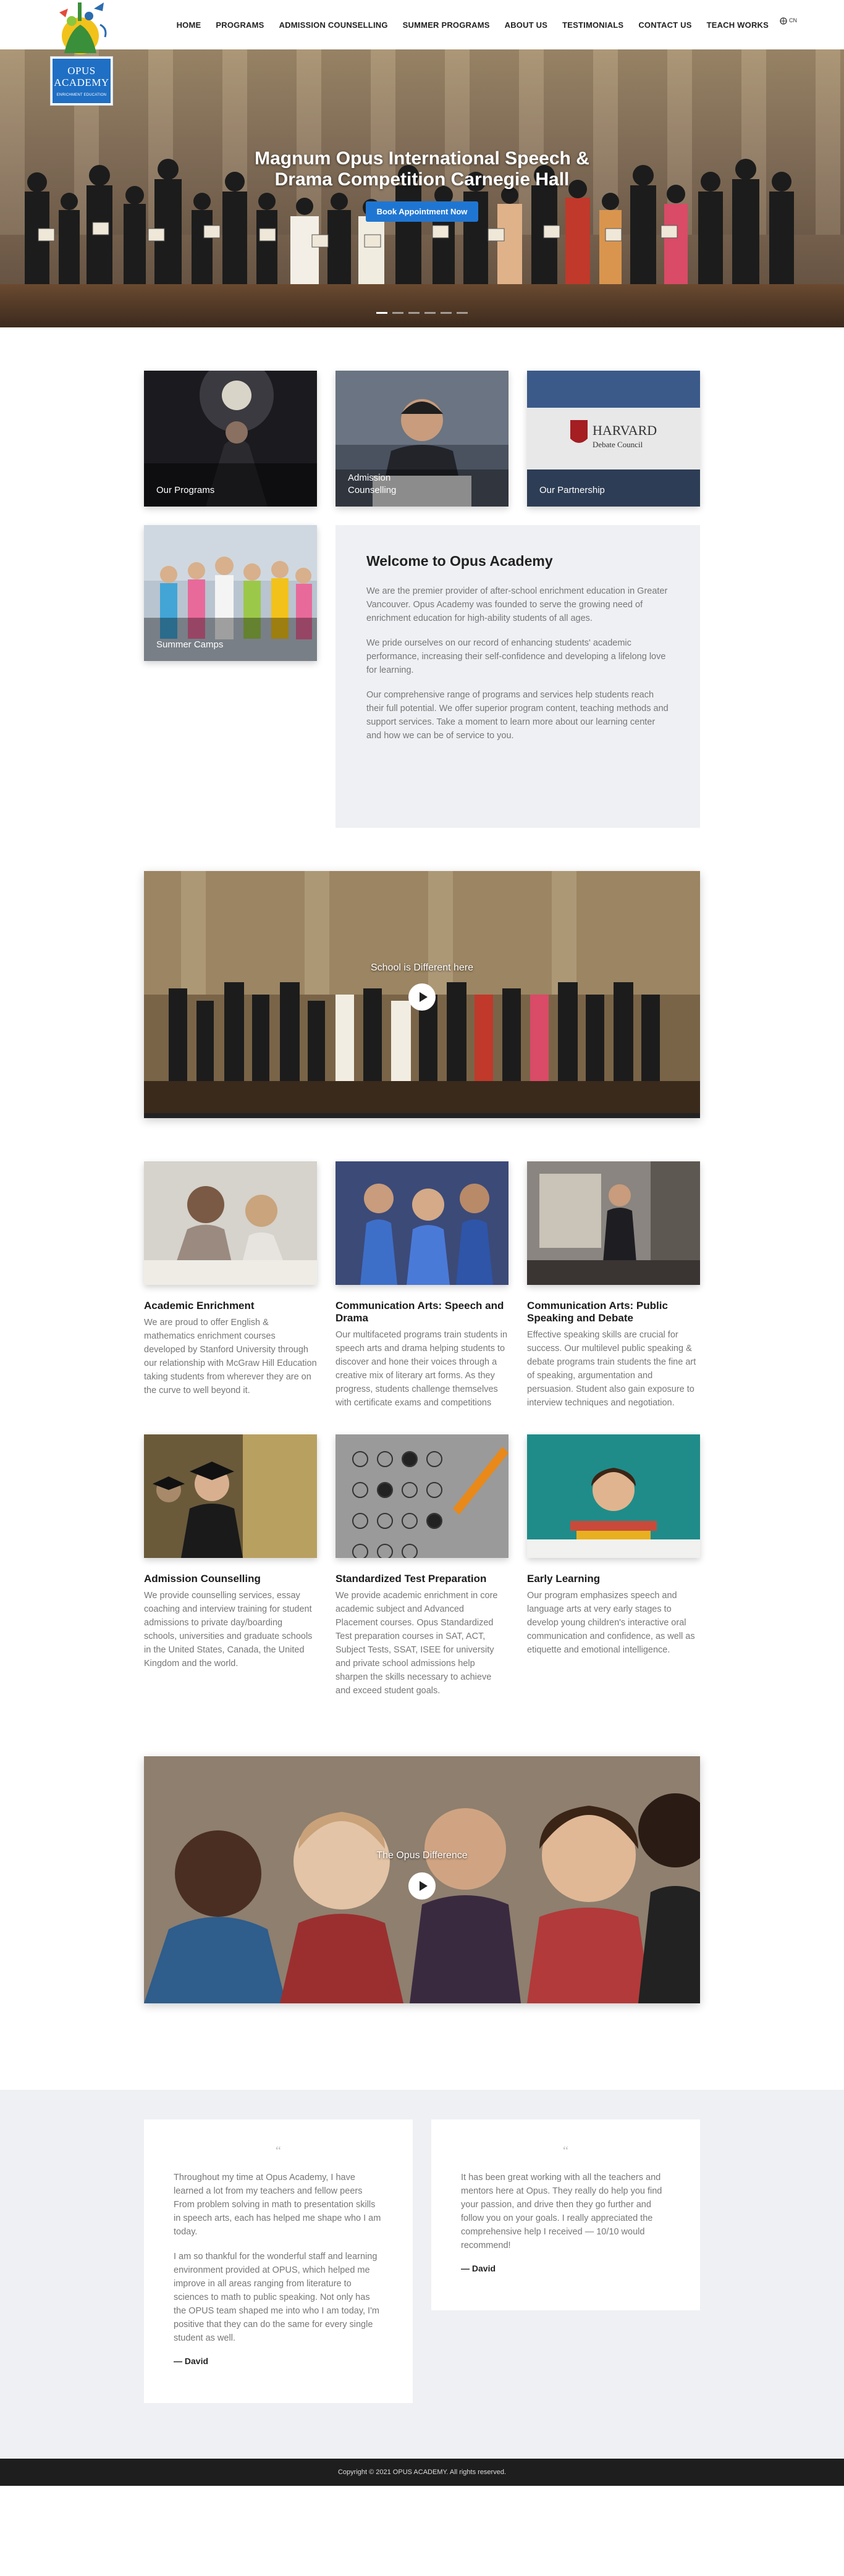  Describe the element at coordinates (422, 1855) in the screenshot. I see `video-title: The Opus Difference` at that location.